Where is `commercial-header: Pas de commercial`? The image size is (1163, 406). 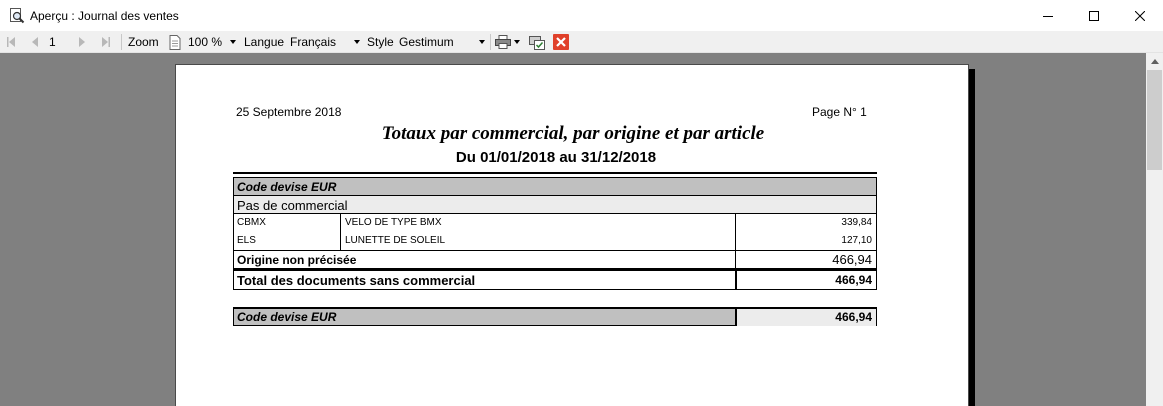 commercial-header: Pas de commercial is located at coordinates (555, 204).